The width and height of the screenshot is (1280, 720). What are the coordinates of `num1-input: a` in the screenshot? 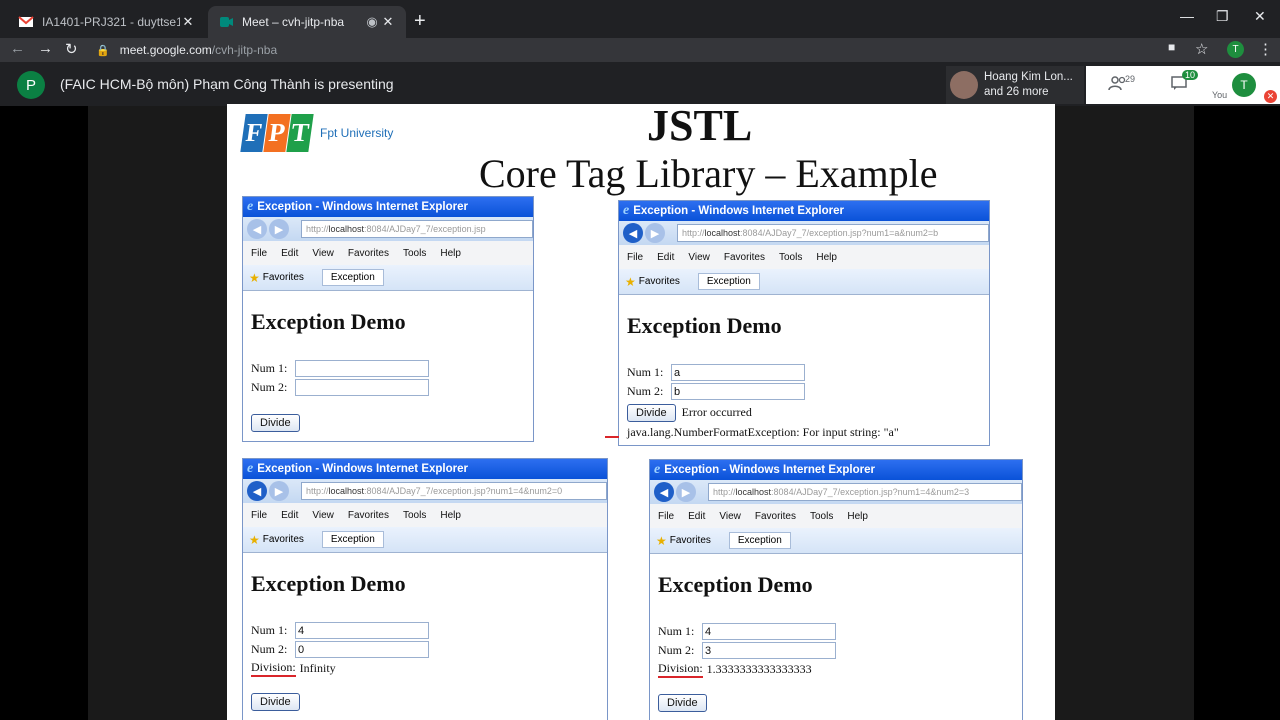 It's located at (738, 372).